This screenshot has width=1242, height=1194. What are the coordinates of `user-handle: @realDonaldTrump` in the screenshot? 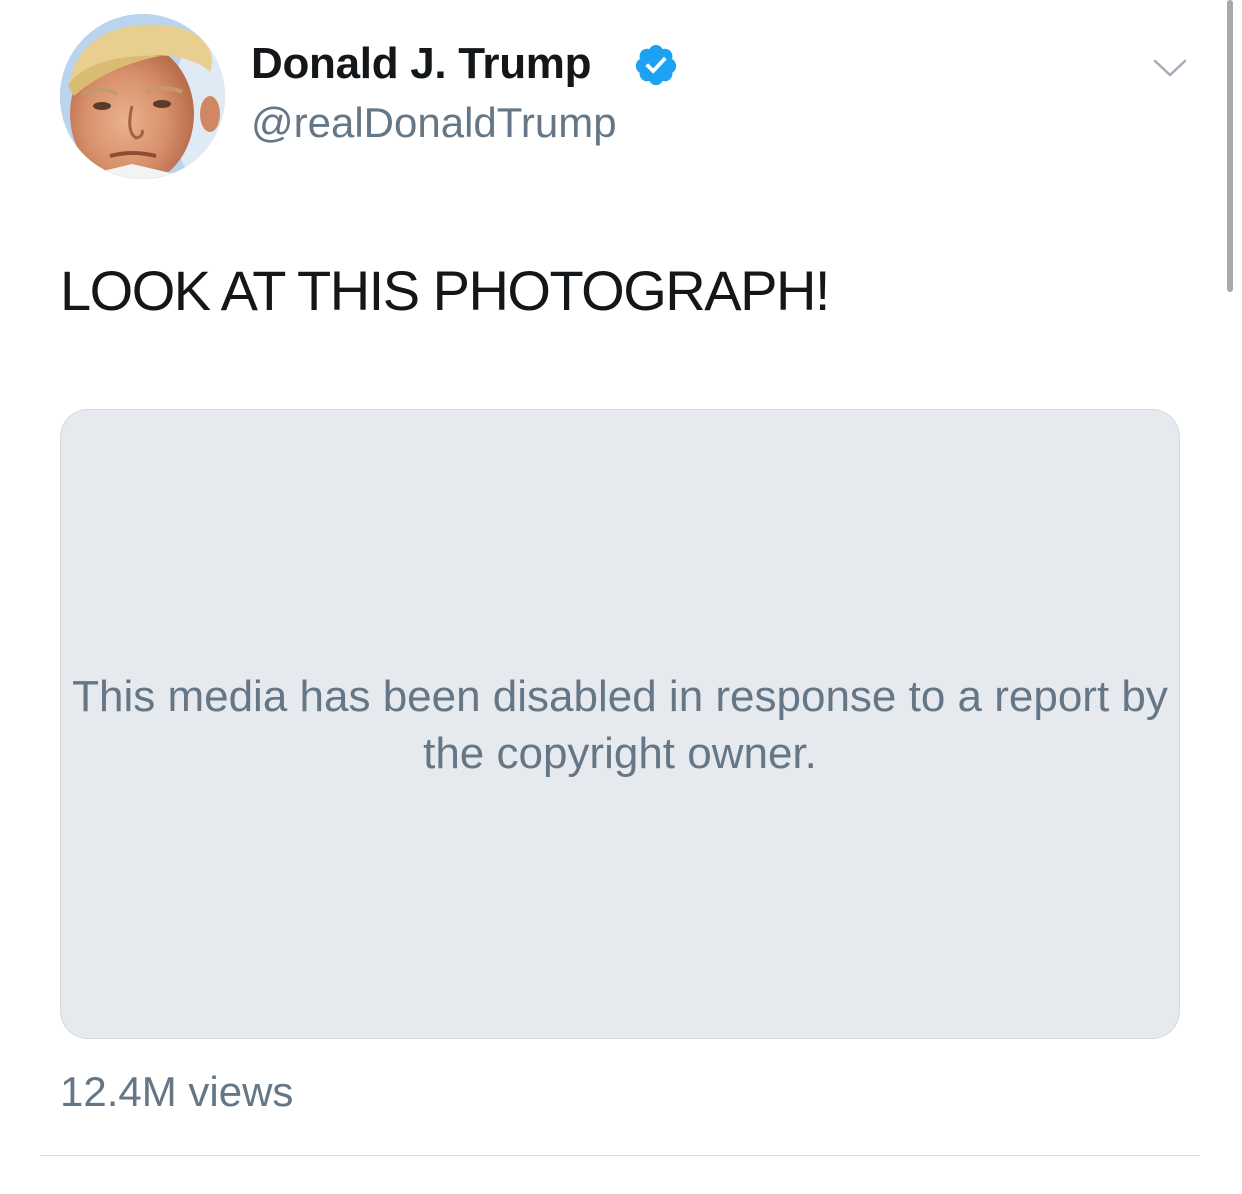 It's located at (434, 123).